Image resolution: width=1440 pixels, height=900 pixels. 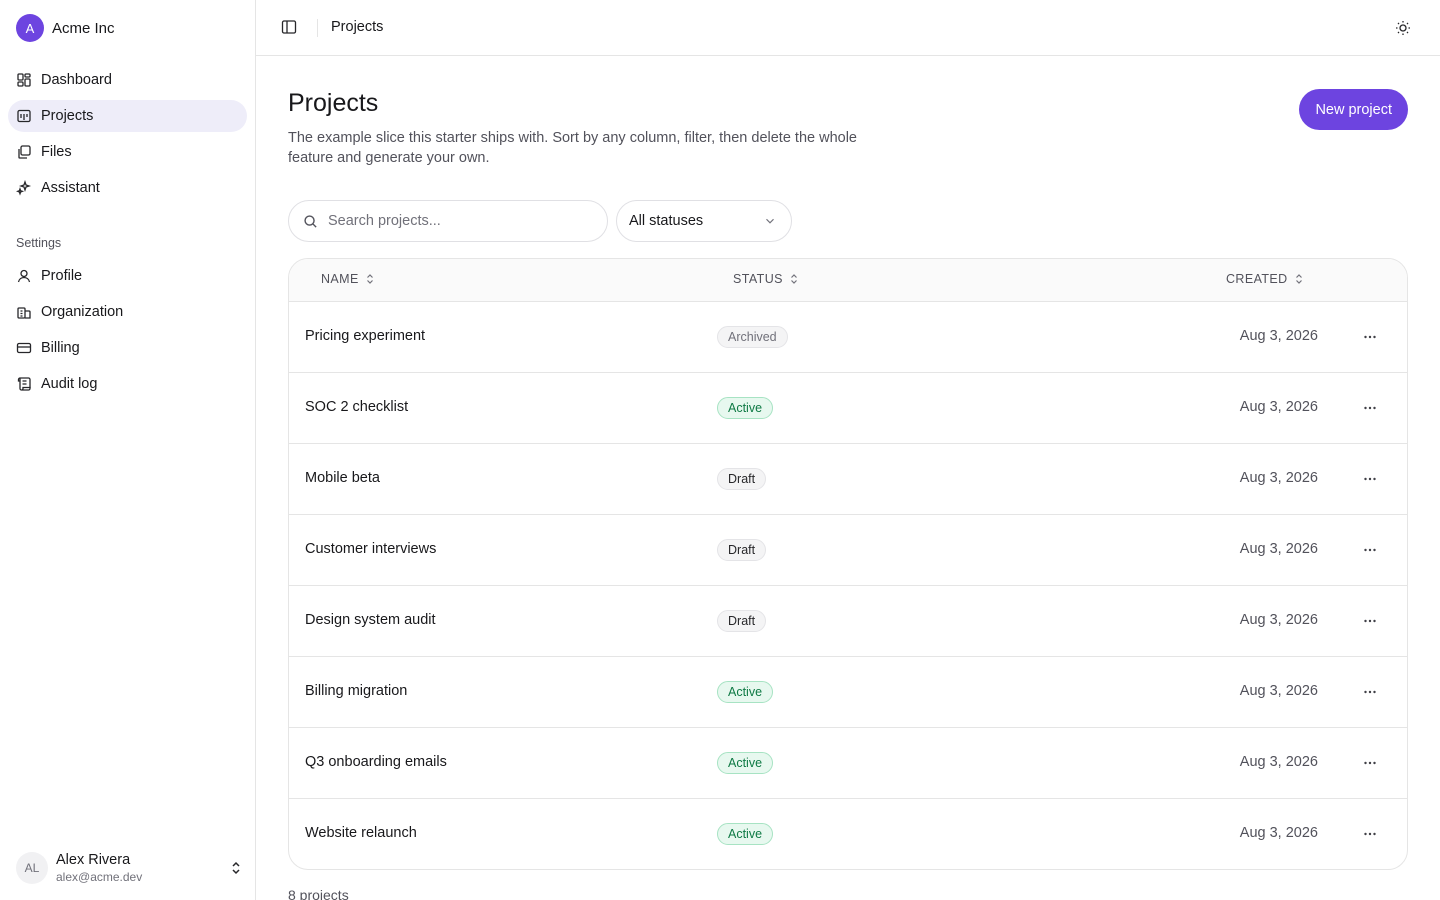 What do you see at coordinates (127, 348) in the screenshot?
I see `sidebar-item-billing: Billing` at bounding box center [127, 348].